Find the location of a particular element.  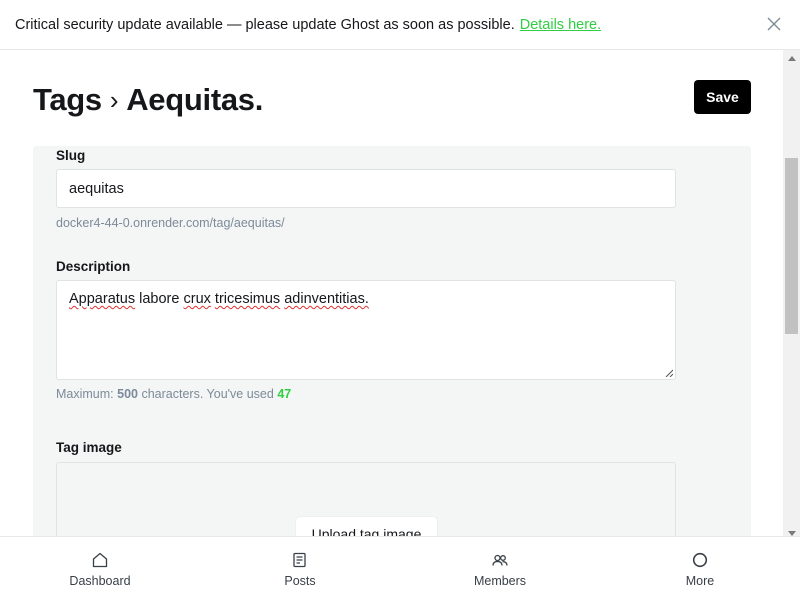

scrollbar-thumb is located at coordinates (791, 246).